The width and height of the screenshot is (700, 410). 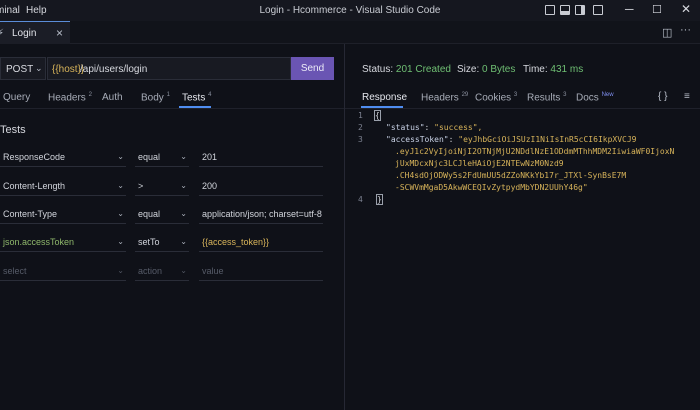 What do you see at coordinates (162, 186) in the screenshot?
I see `test-action-select: > ⌄` at bounding box center [162, 186].